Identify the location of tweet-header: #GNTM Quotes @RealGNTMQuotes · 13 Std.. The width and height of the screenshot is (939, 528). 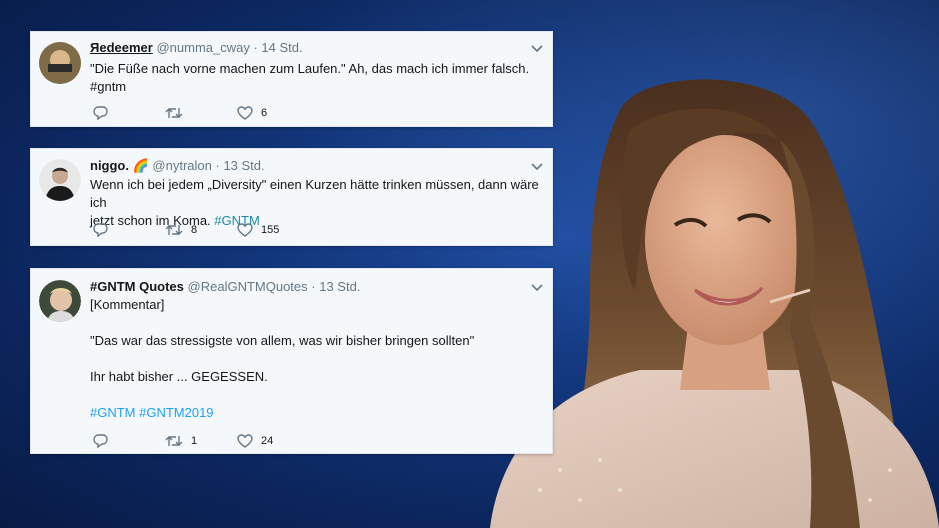
(225, 286).